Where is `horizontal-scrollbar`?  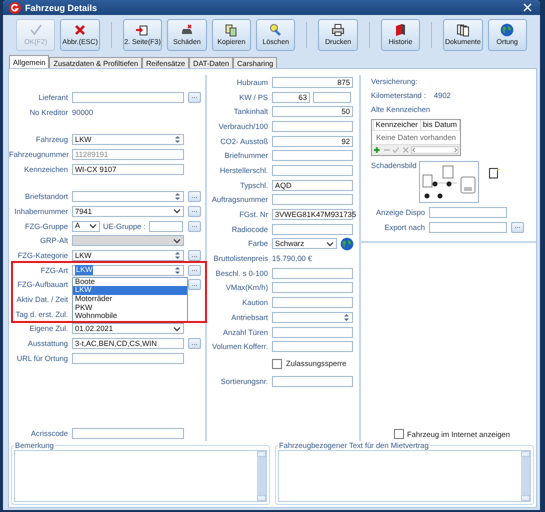 horizontal-scrollbar is located at coordinates (435, 150).